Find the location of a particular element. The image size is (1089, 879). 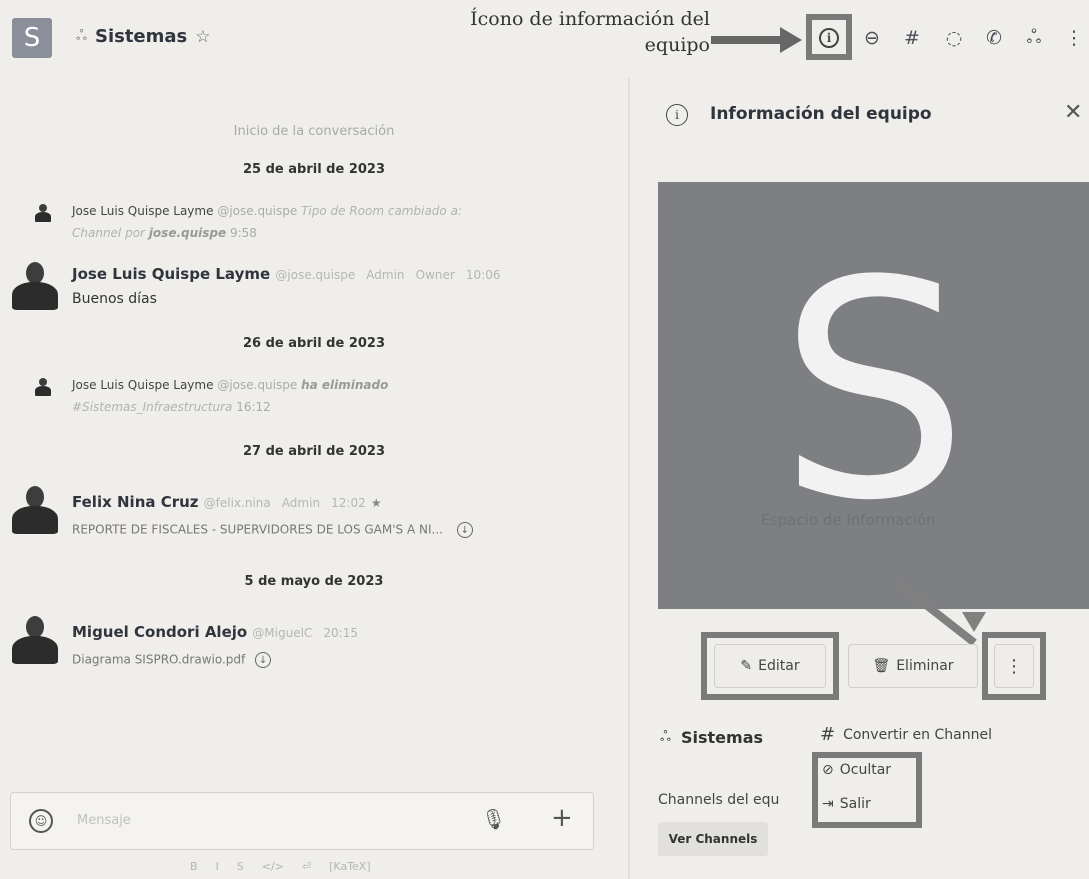

members-icon: ஃ is located at coordinates (1034, 38).